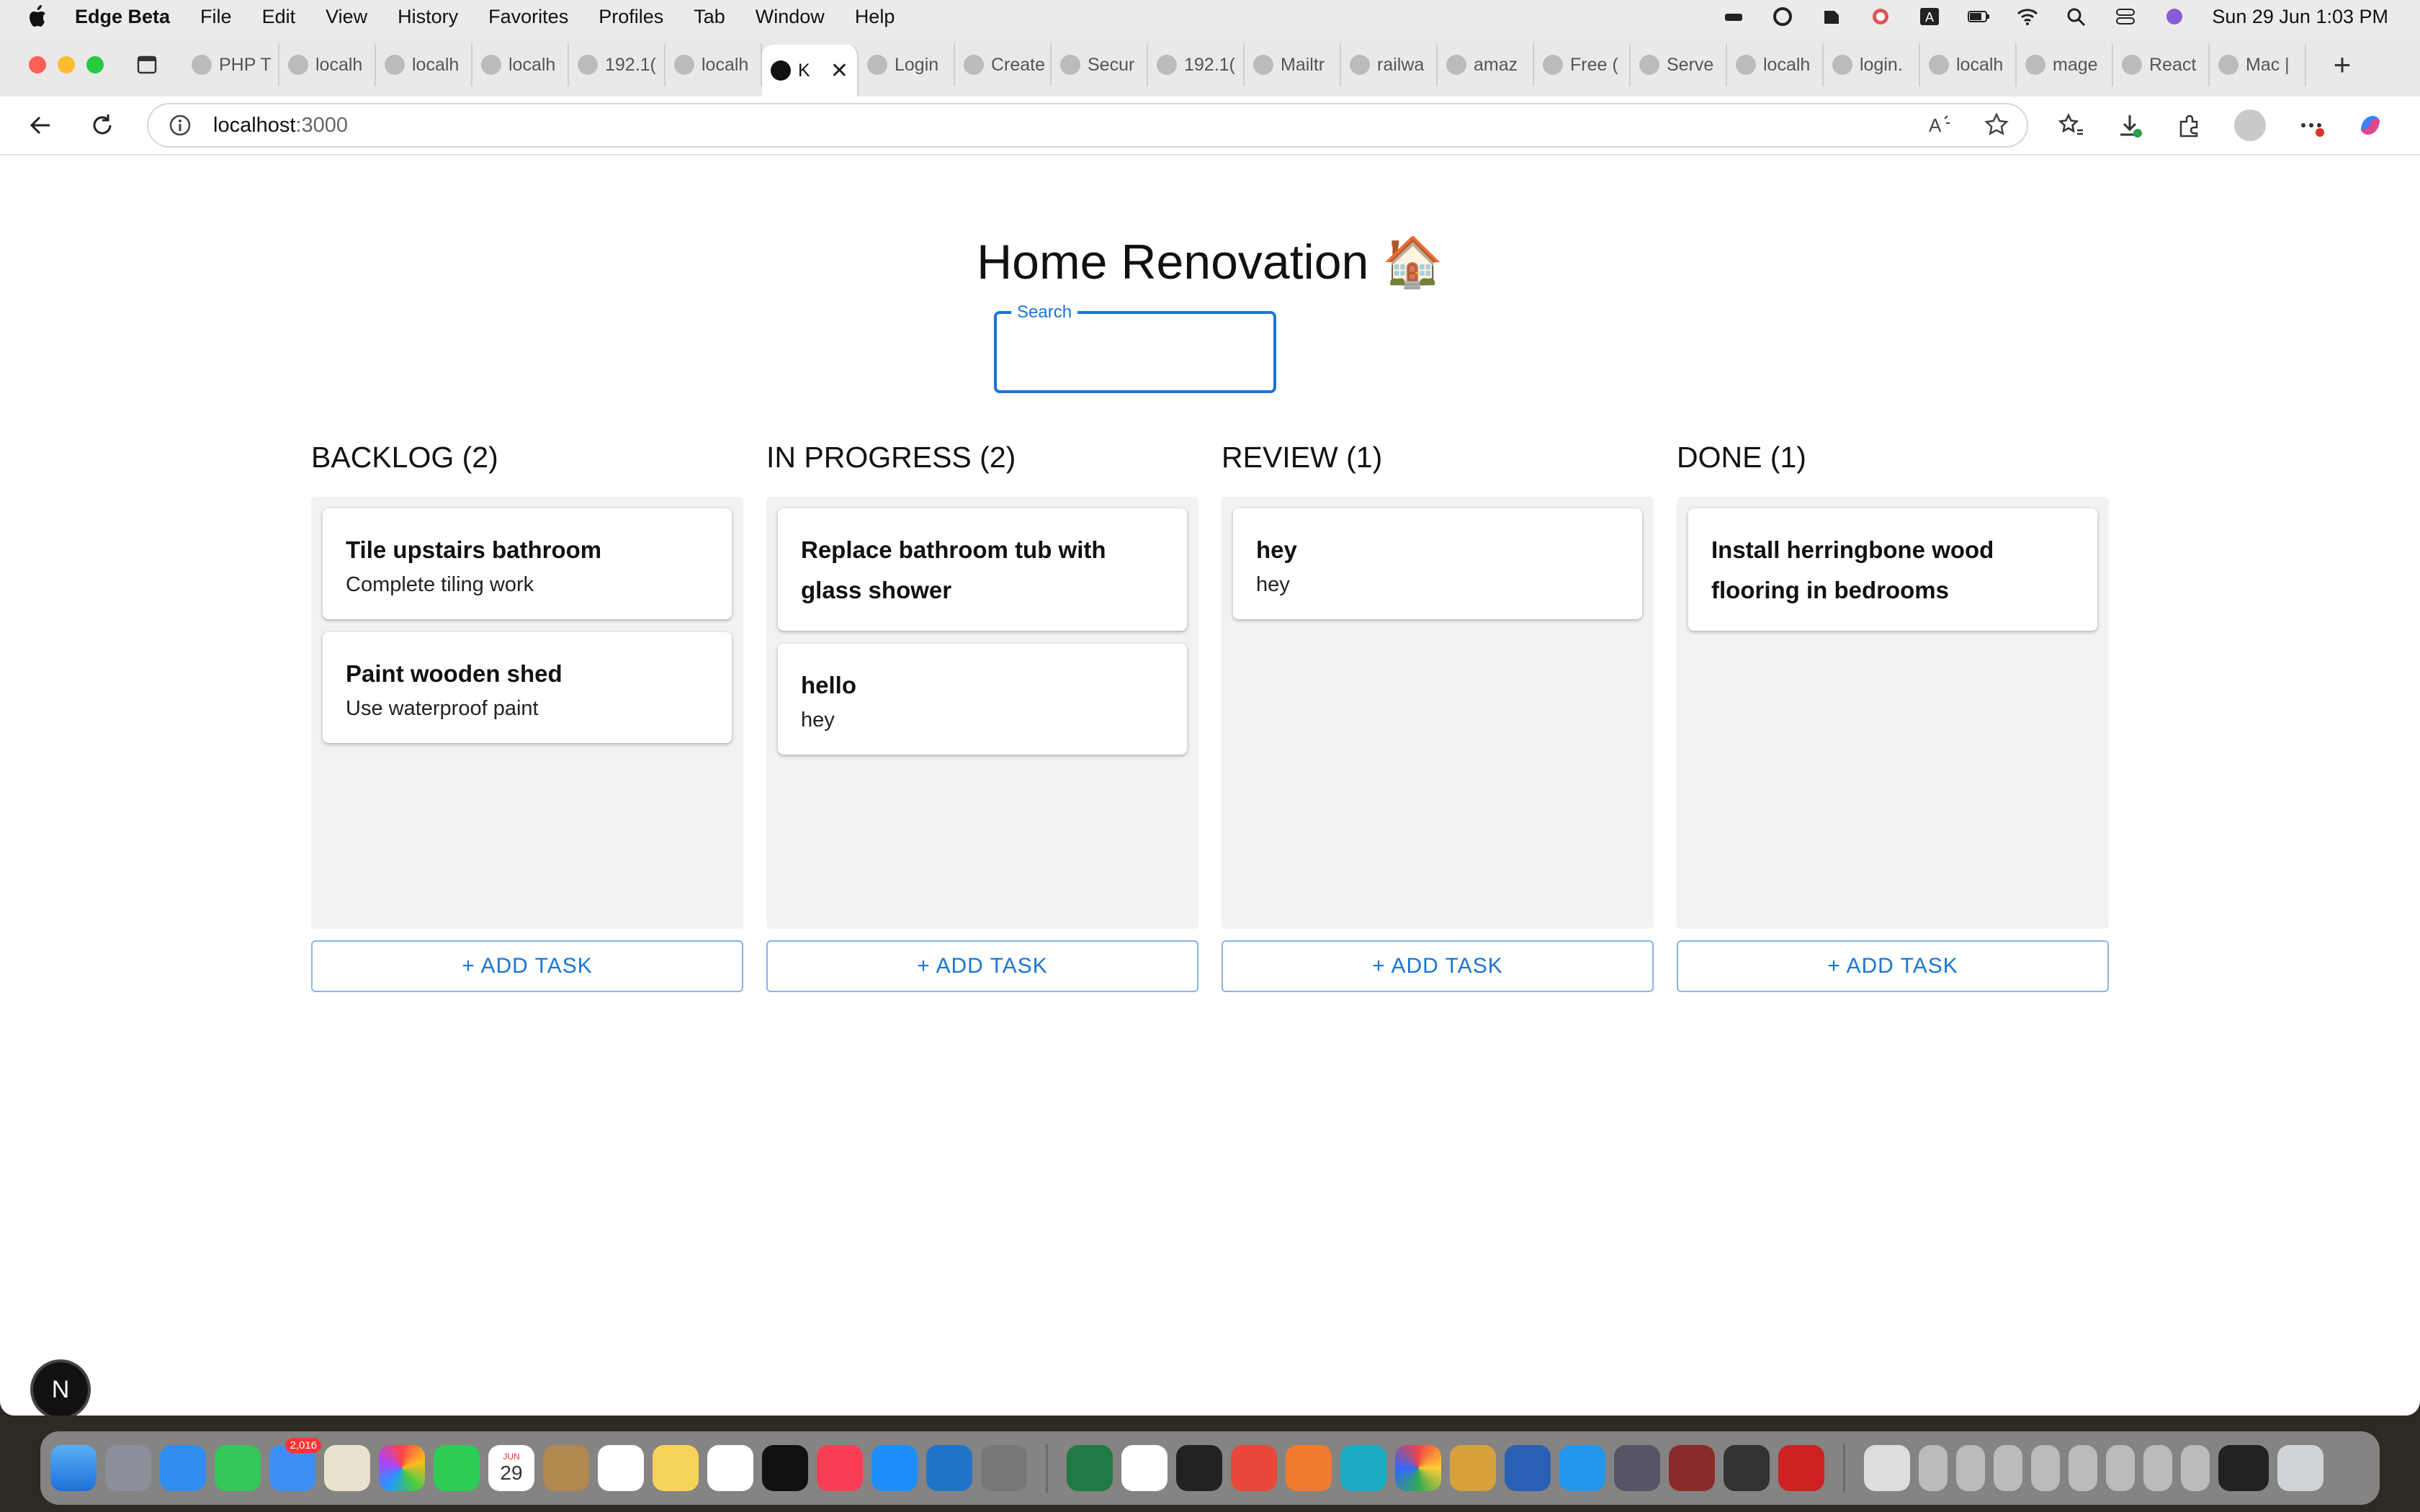  What do you see at coordinates (2300, 1468) in the screenshot?
I see `trash-icon` at bounding box center [2300, 1468].